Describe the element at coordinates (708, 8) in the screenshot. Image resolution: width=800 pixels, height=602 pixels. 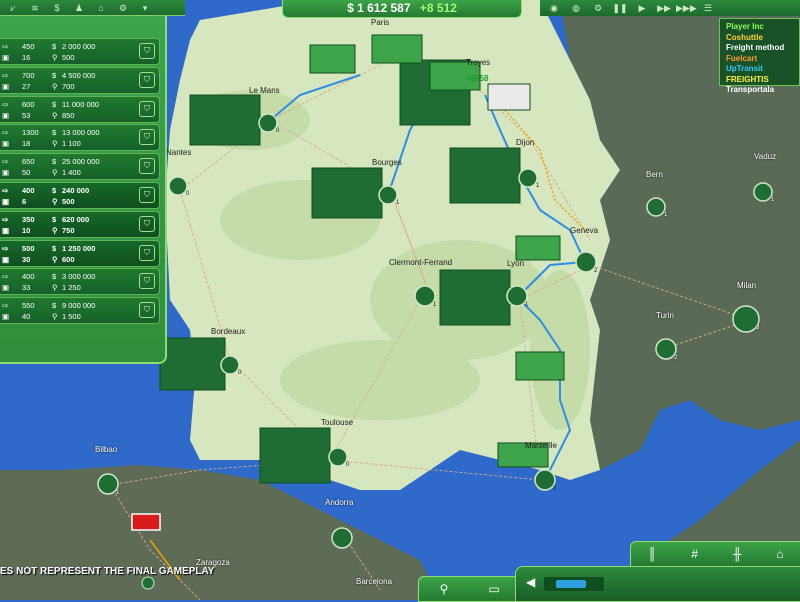
I see `menu-icon: ☰` at that location.